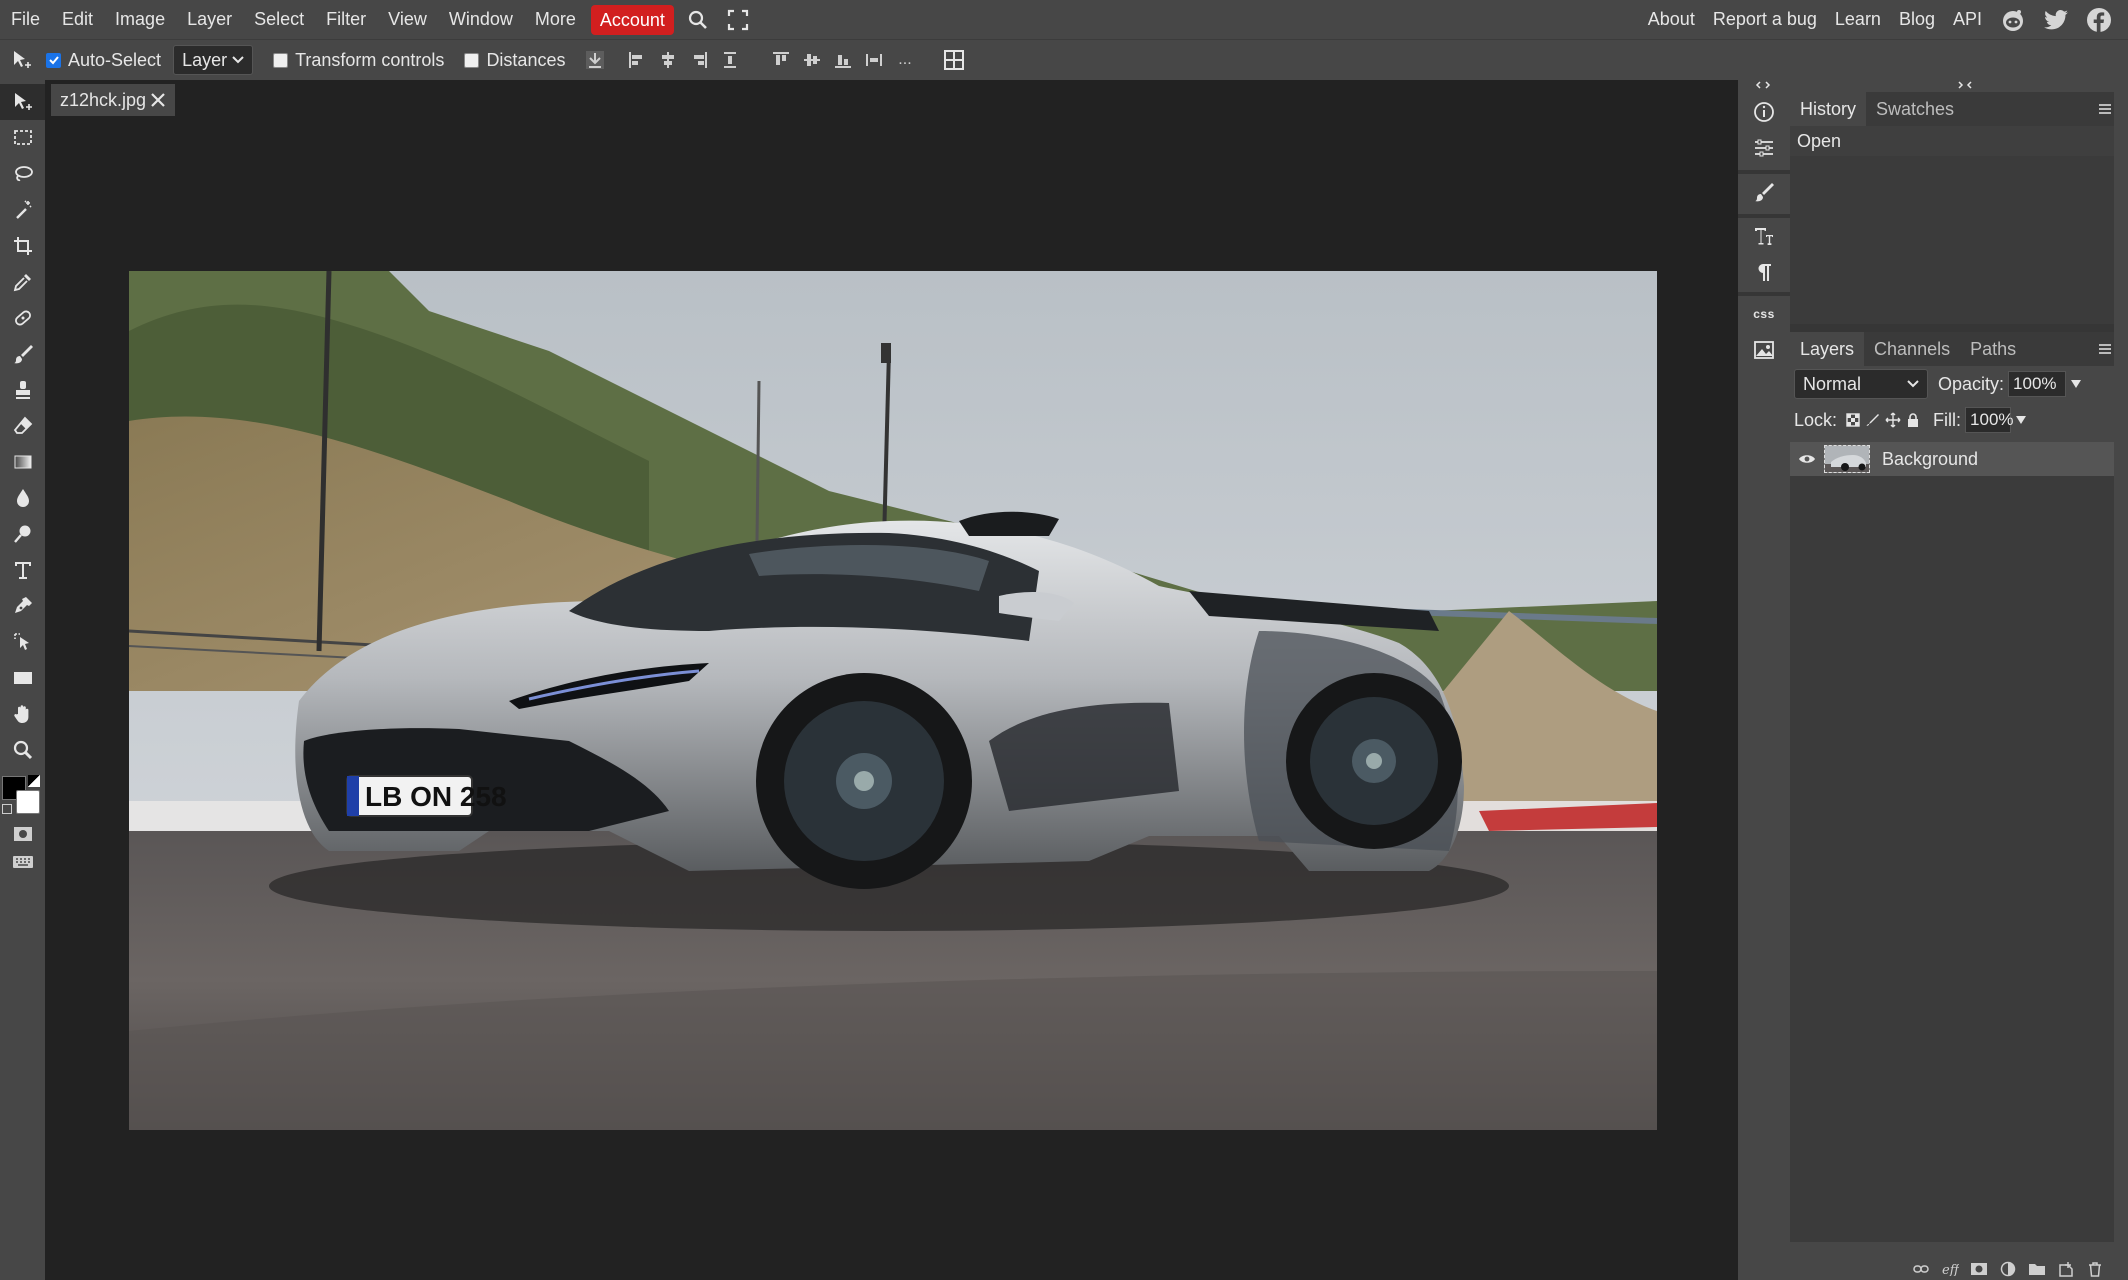  What do you see at coordinates (22, 570) in the screenshot?
I see `text-tool-icon` at bounding box center [22, 570].